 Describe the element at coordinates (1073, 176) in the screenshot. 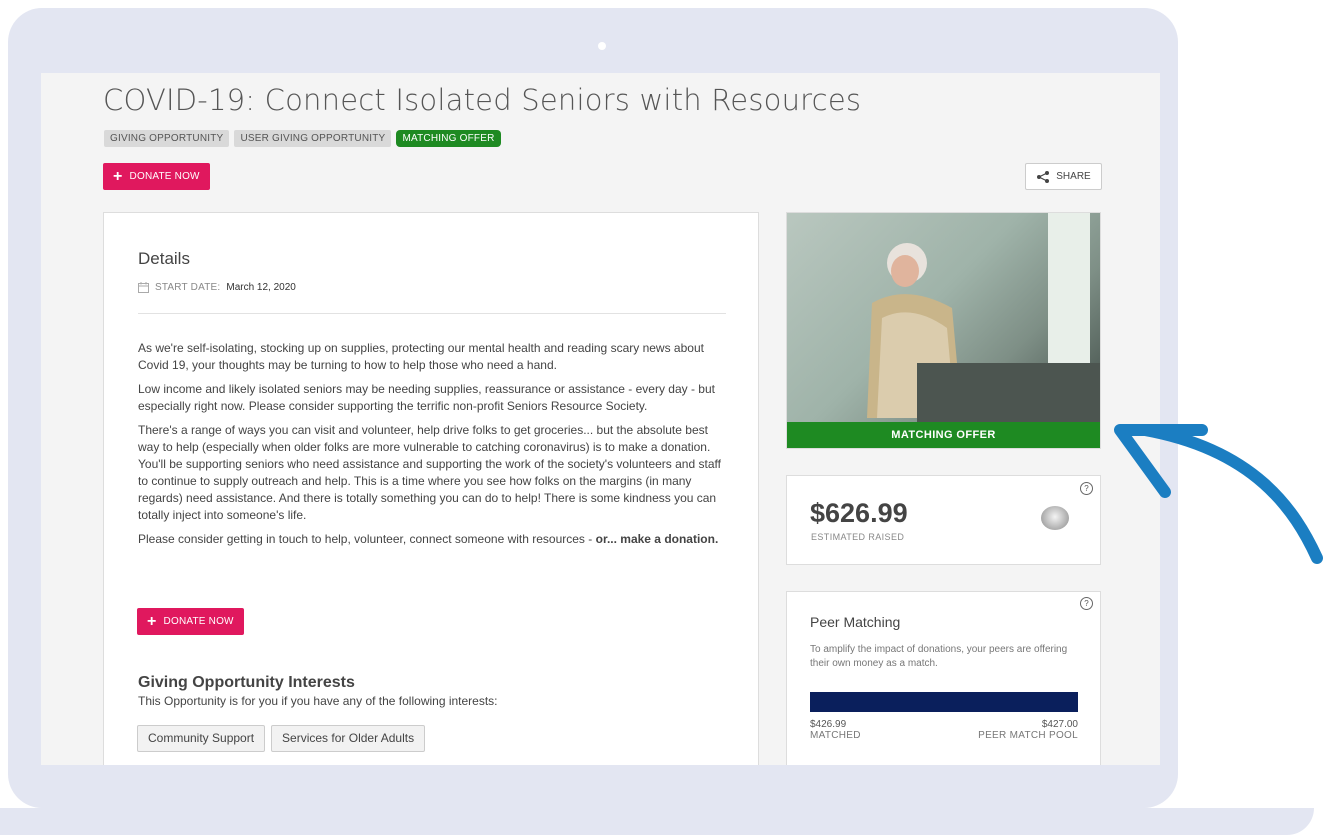

I see `share-label: SHARE` at that location.